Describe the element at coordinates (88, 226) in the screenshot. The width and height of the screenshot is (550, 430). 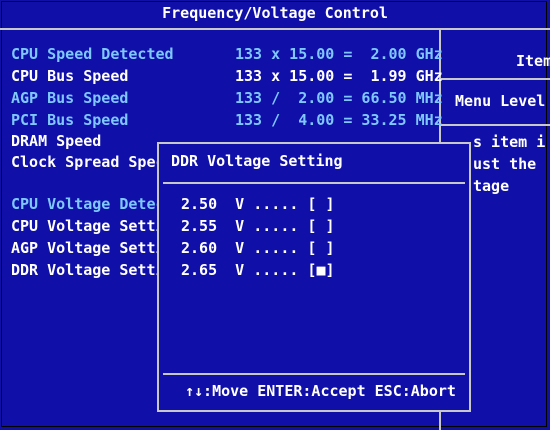
I see `setting-label: CPU Voltage Setti` at that location.